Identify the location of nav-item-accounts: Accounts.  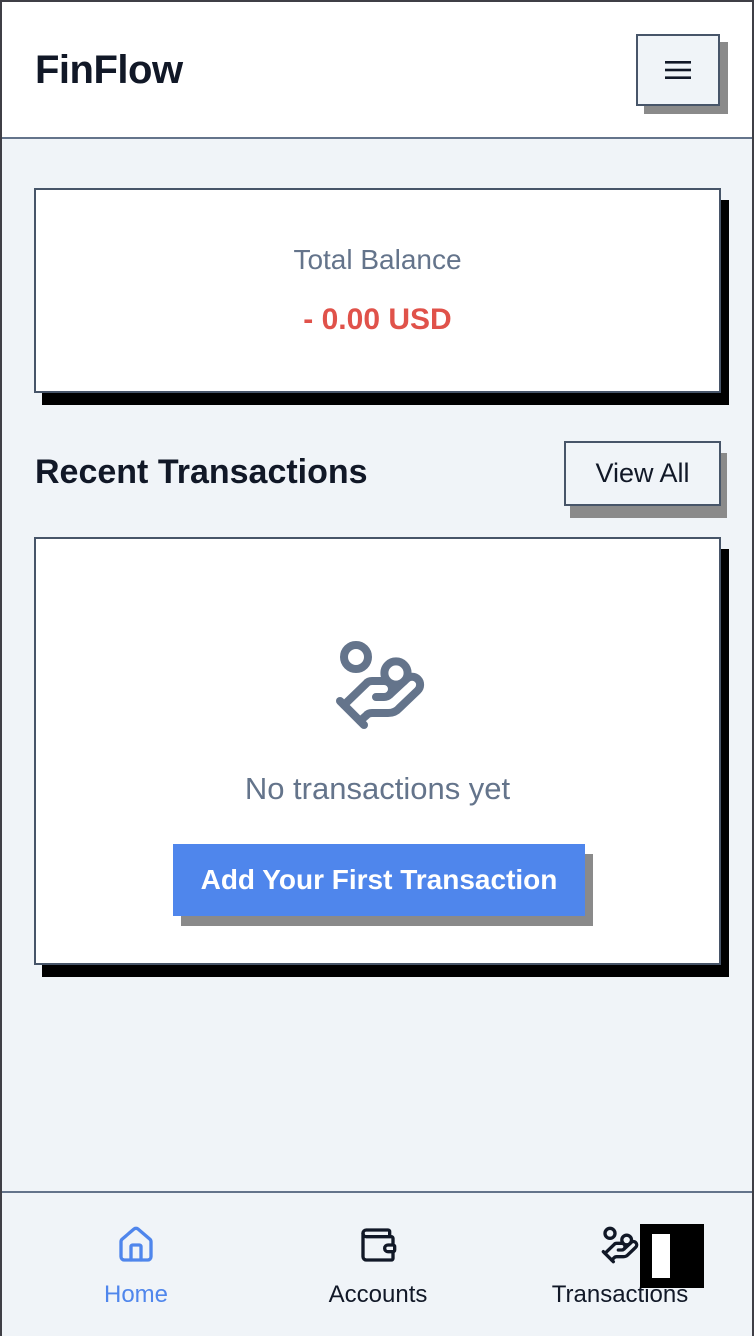
(378, 1270).